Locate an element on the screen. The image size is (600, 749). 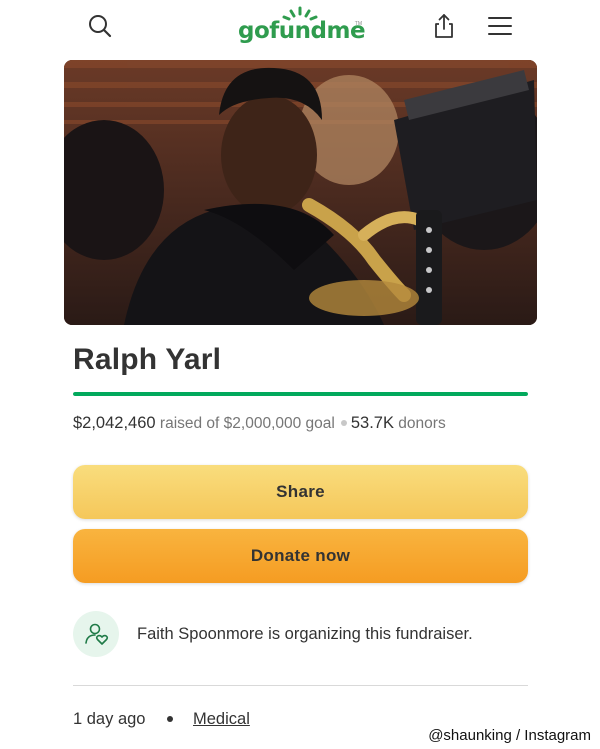
organizer-avatar is located at coordinates (96, 634).